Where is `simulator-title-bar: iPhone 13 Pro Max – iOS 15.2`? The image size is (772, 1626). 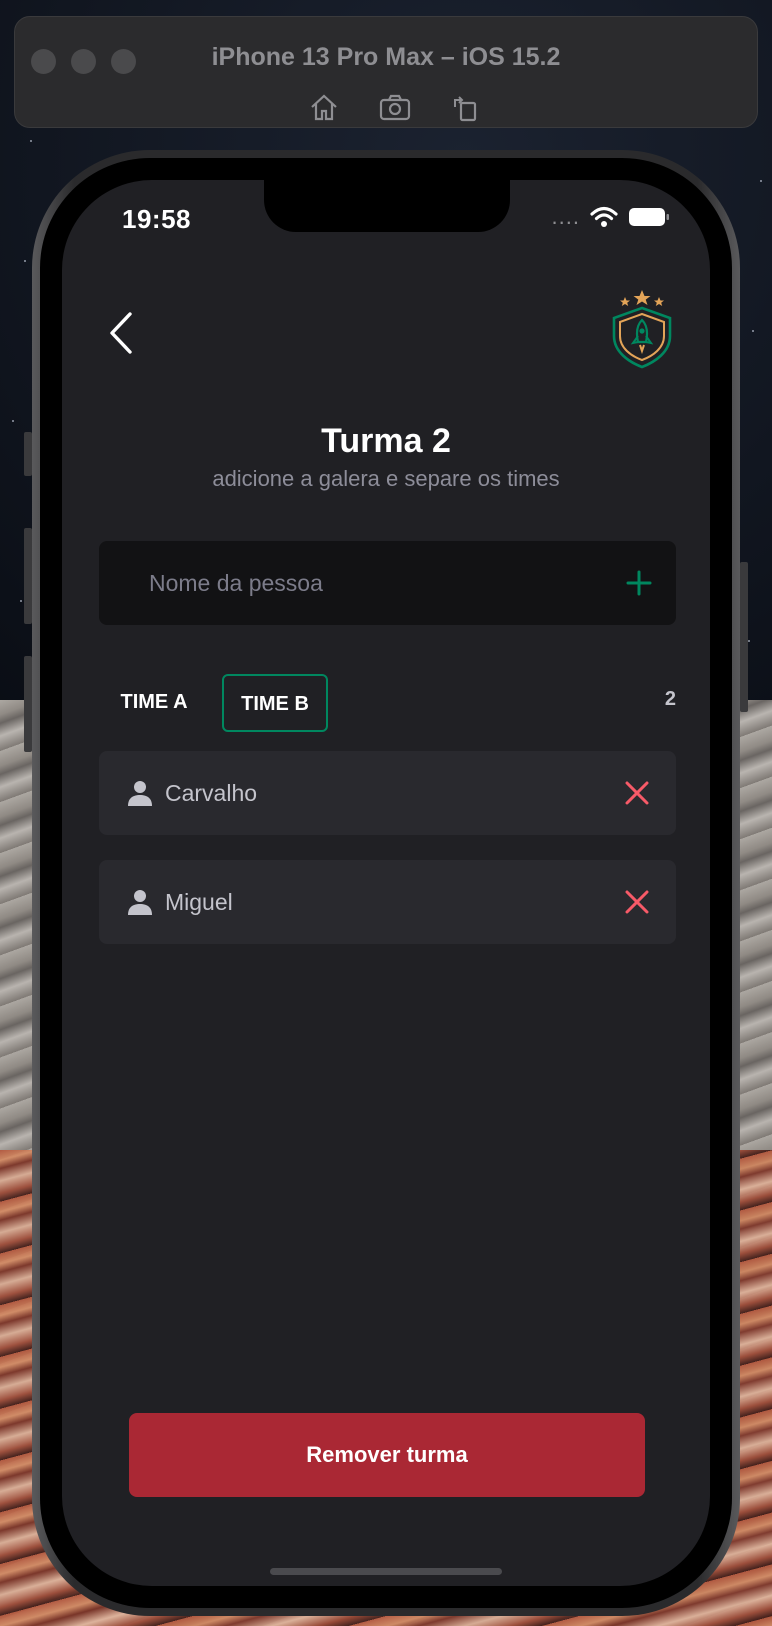 simulator-title-bar: iPhone 13 Pro Max – iOS 15.2 is located at coordinates (386, 72).